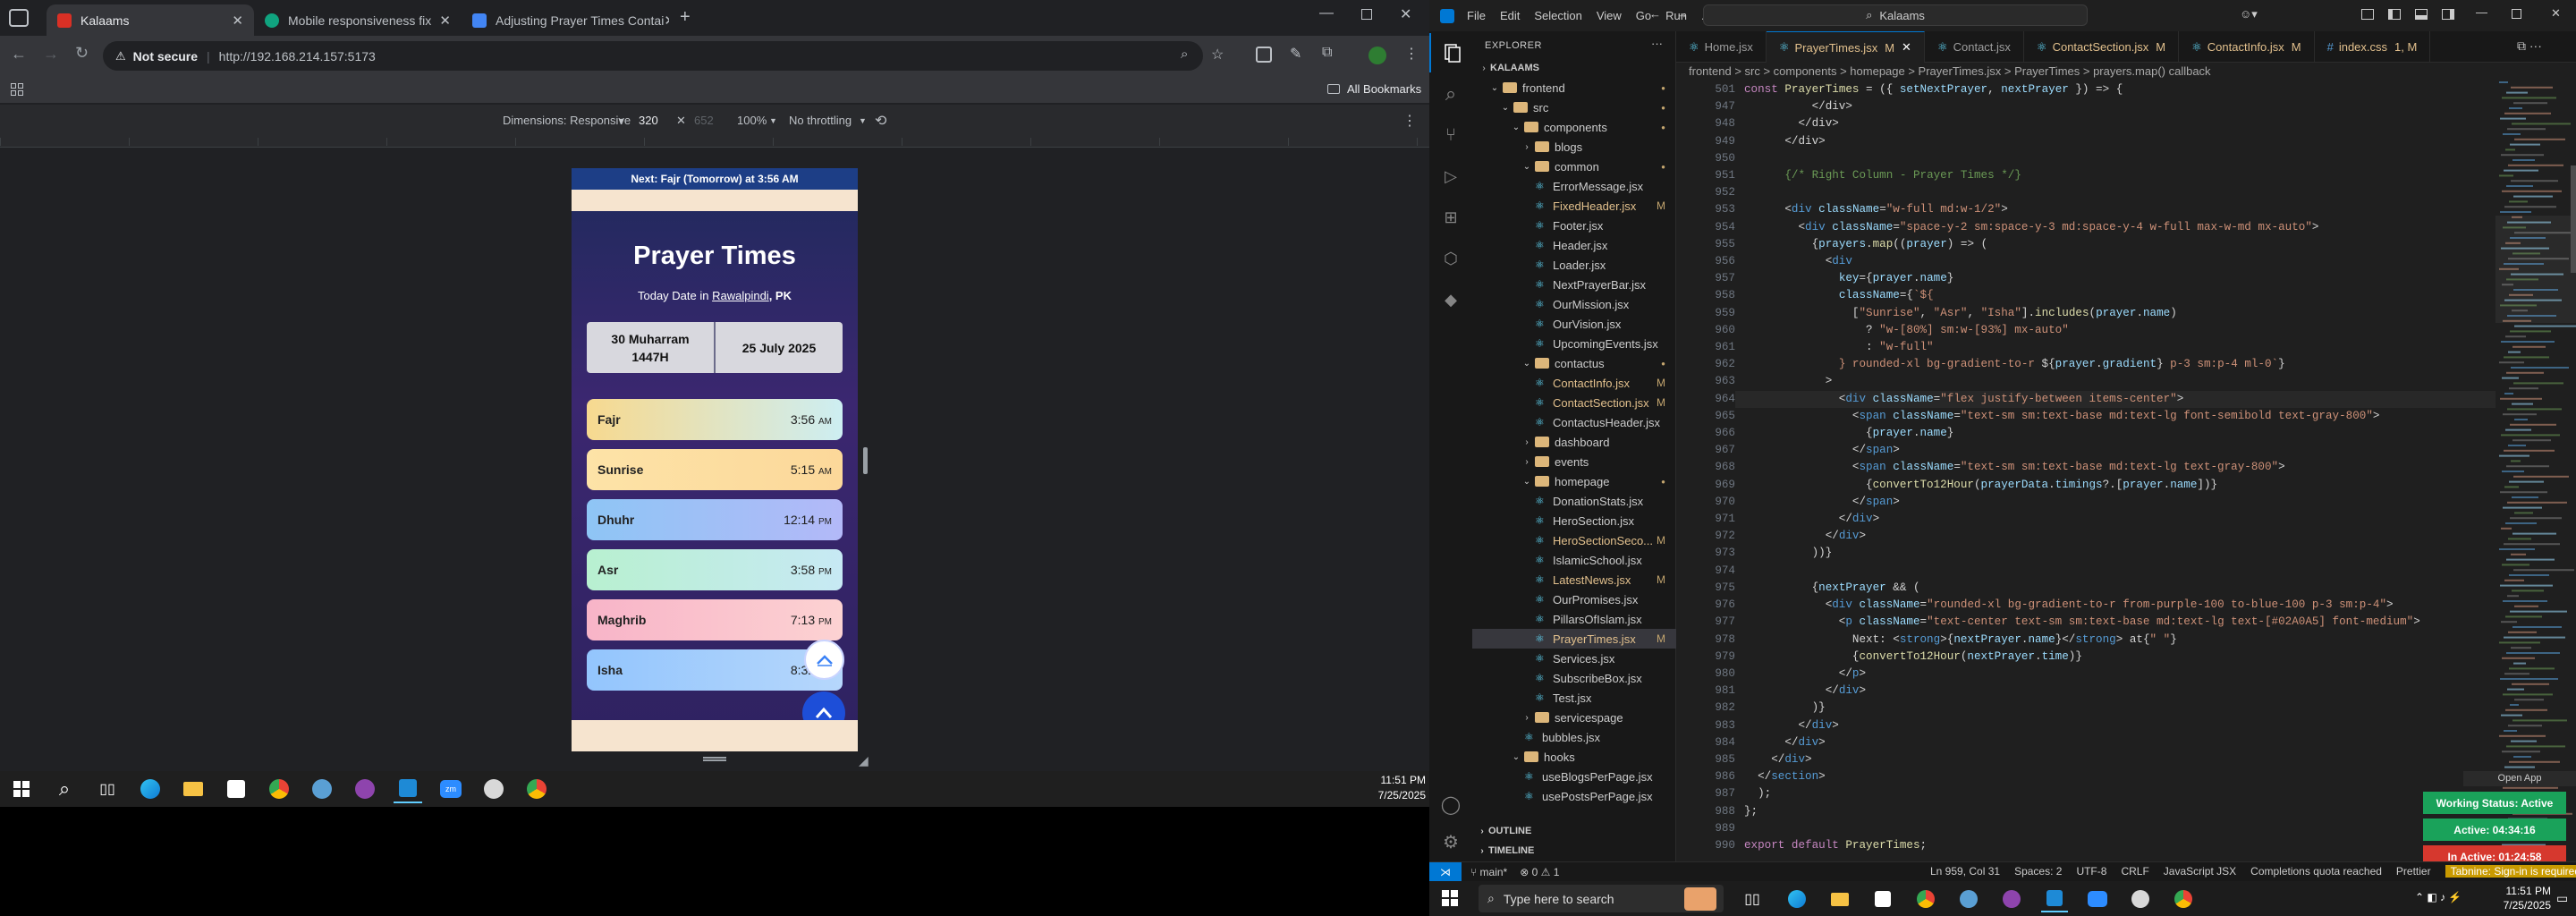  Describe the element at coordinates (1450, 217) in the screenshot. I see `extensions-icon: ⊞` at that location.